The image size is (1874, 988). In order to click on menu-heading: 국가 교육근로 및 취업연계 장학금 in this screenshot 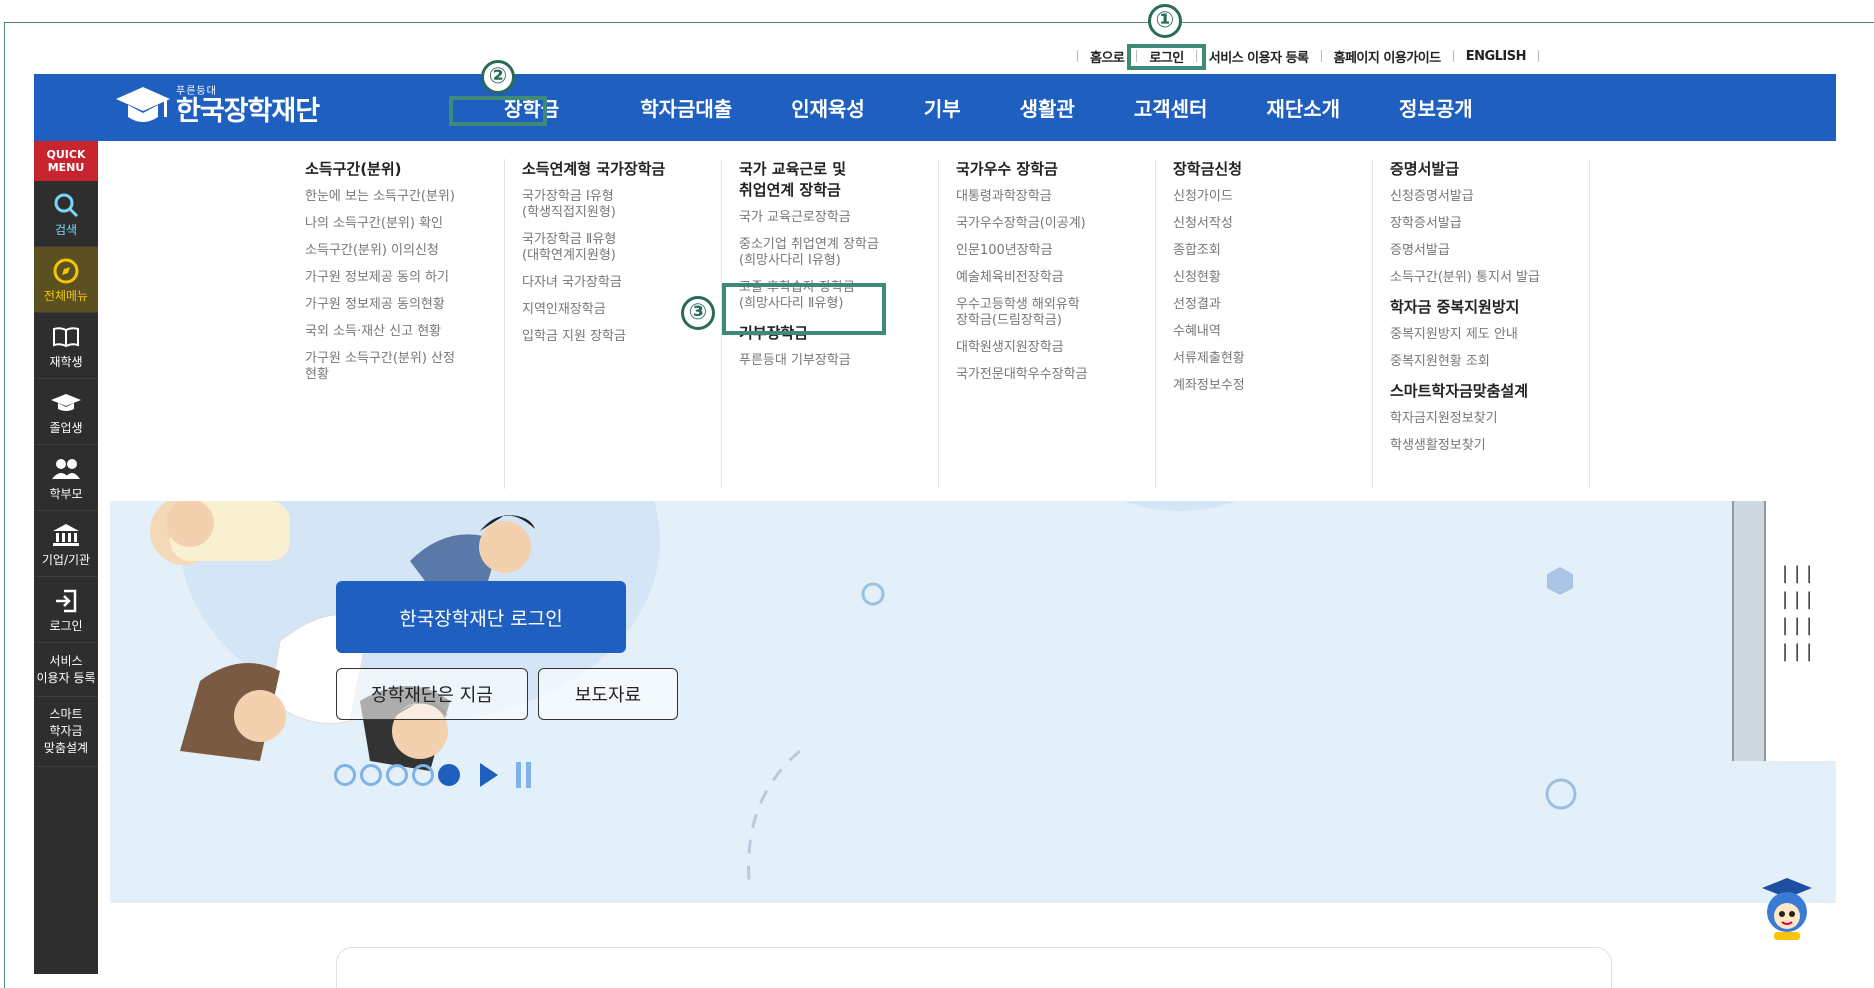, I will do `click(838, 180)`.